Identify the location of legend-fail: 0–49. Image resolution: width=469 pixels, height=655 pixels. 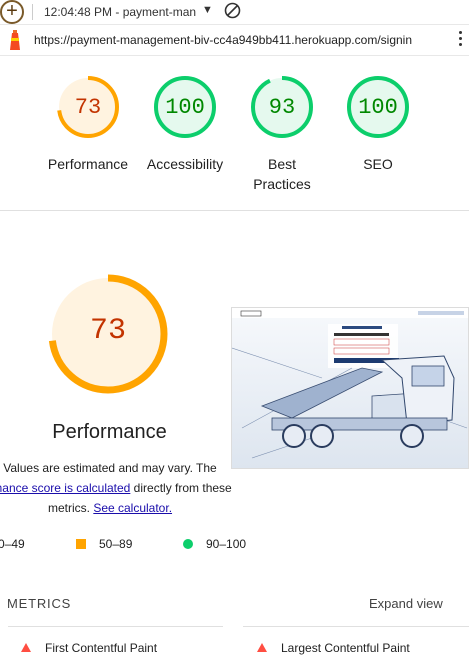
(12, 544).